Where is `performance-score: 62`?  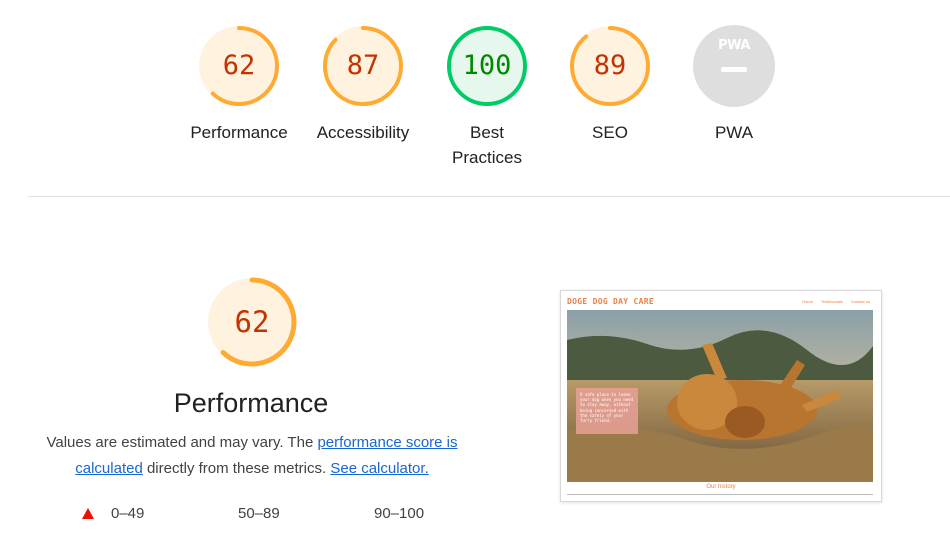 performance-score: 62 is located at coordinates (252, 322).